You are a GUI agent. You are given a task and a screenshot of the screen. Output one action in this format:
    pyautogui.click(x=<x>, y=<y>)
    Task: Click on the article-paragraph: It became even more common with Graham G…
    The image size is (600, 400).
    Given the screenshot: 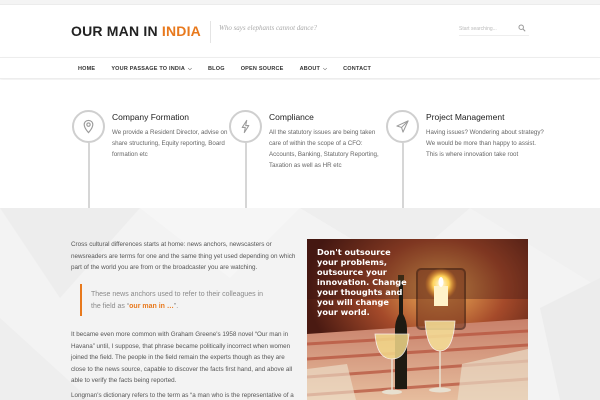 What is the action you would take?
    pyautogui.click(x=182, y=357)
    